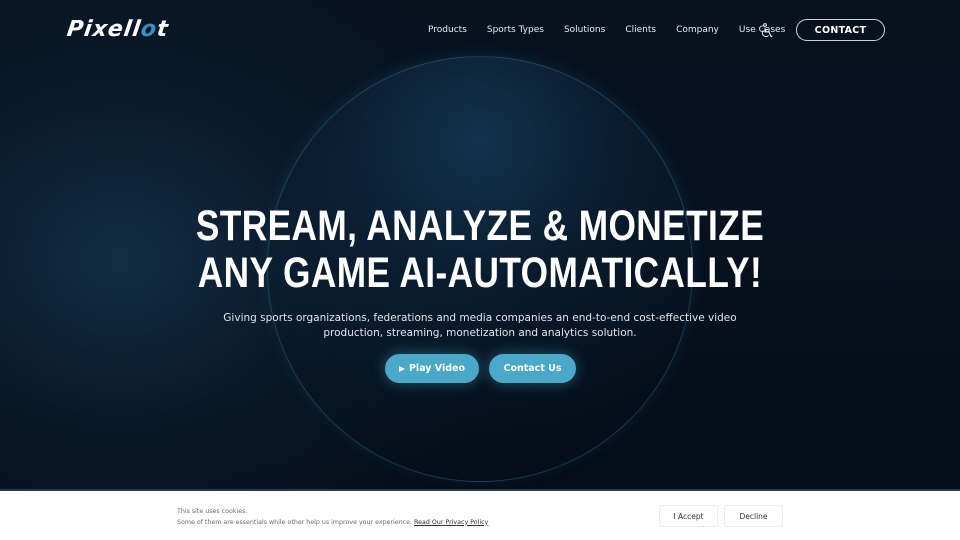 The width and height of the screenshot is (960, 540). Describe the element at coordinates (401, 368) in the screenshot. I see `play-icon` at that location.